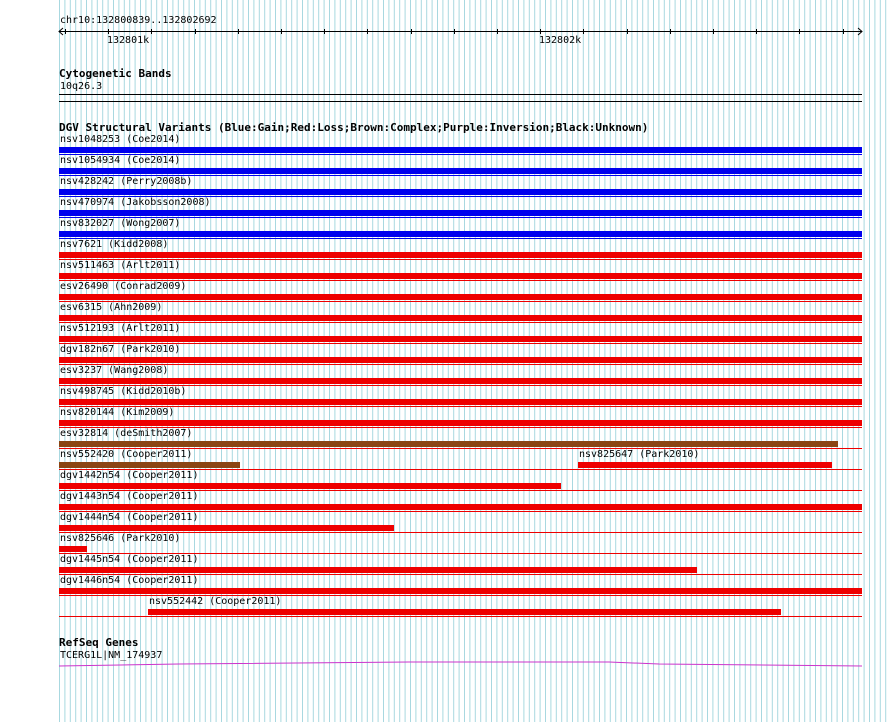 This screenshot has height=722, width=890. Describe the element at coordinates (114, 371) in the screenshot. I see `variant-label: esv3237 (Wang2008)` at that location.